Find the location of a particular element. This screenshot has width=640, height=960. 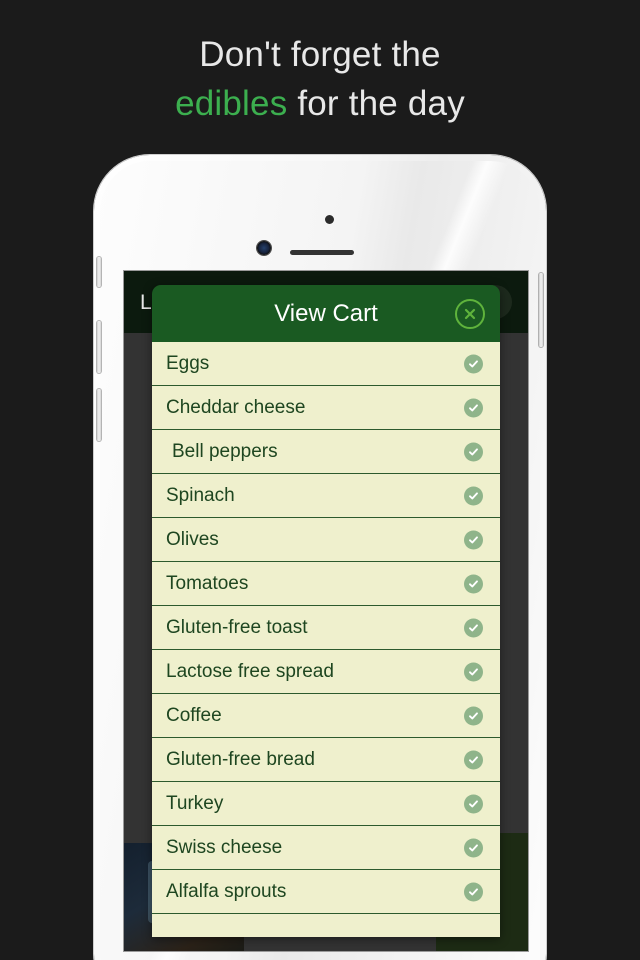

list-item-label: Cheddar cheese is located at coordinates (236, 407).